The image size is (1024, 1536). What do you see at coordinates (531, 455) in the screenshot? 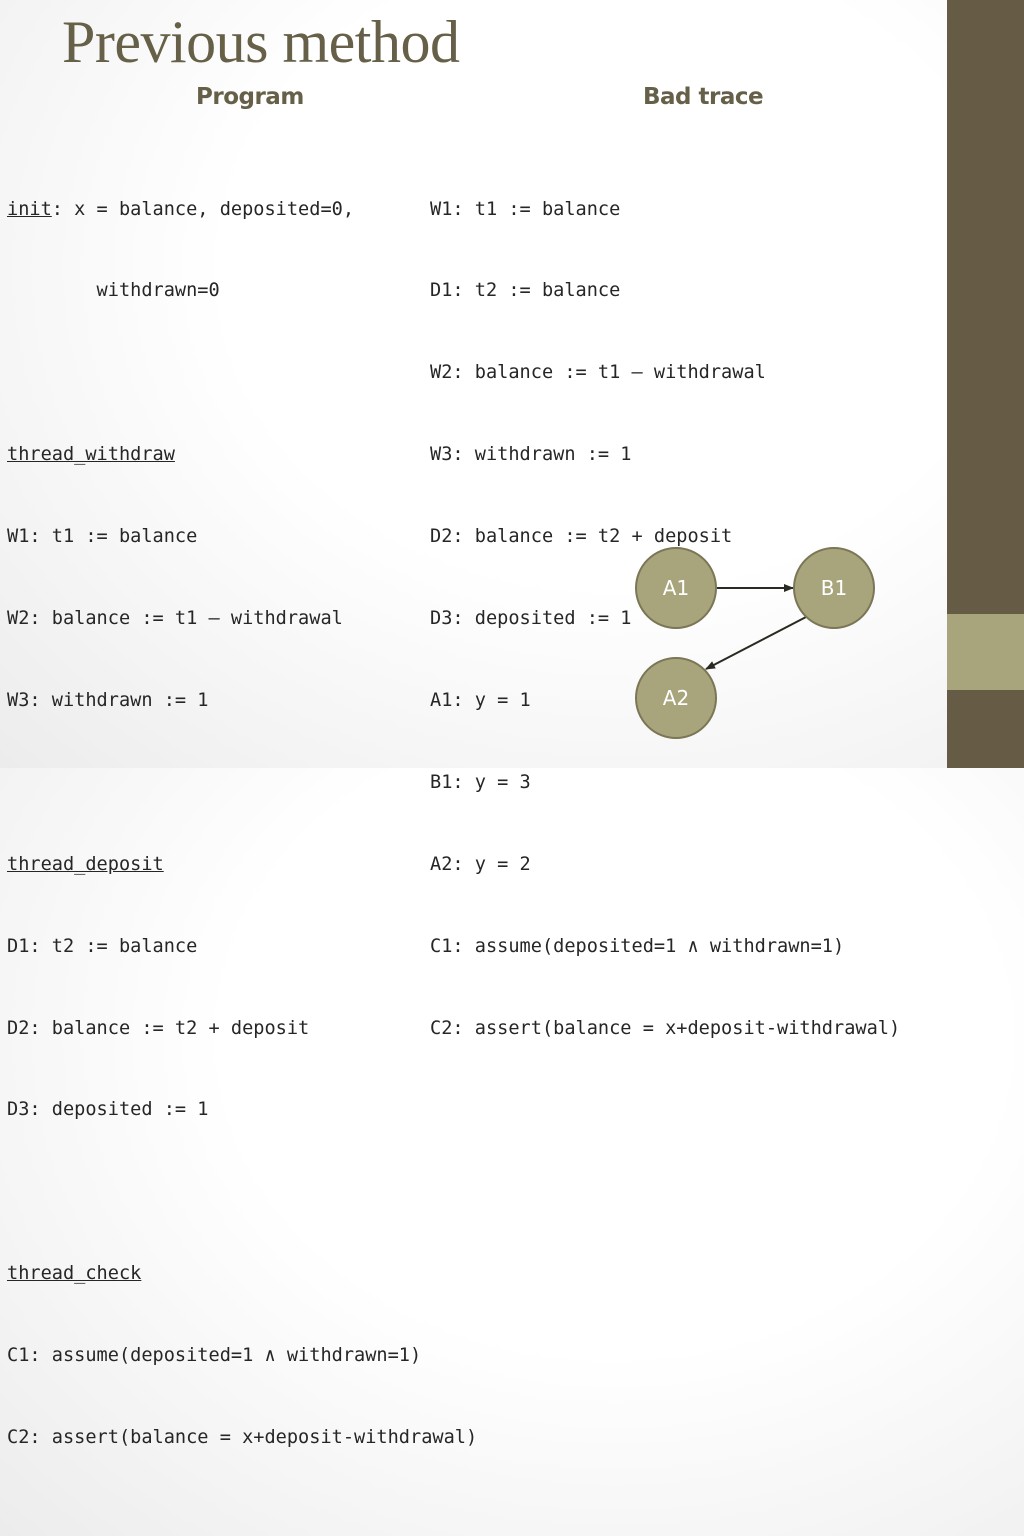
I see `trace-line: W3: withdrawn := 1` at bounding box center [531, 455].